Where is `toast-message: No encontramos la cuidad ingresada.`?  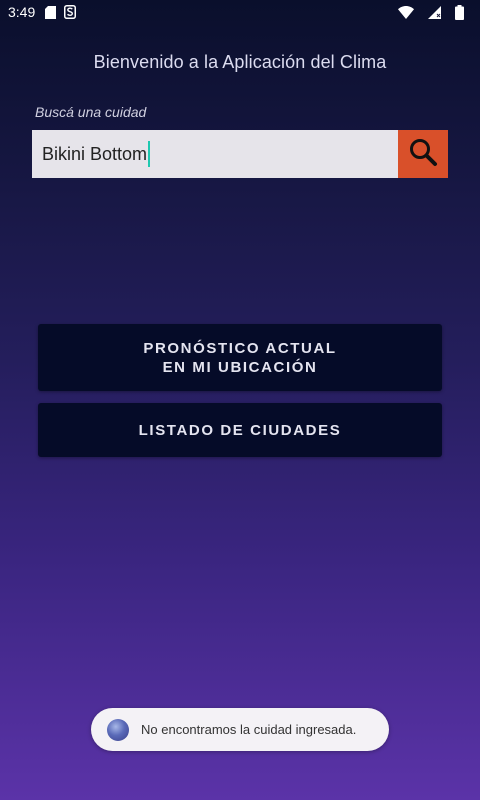 toast-message: No encontramos la cuidad ingresada. is located at coordinates (249, 729).